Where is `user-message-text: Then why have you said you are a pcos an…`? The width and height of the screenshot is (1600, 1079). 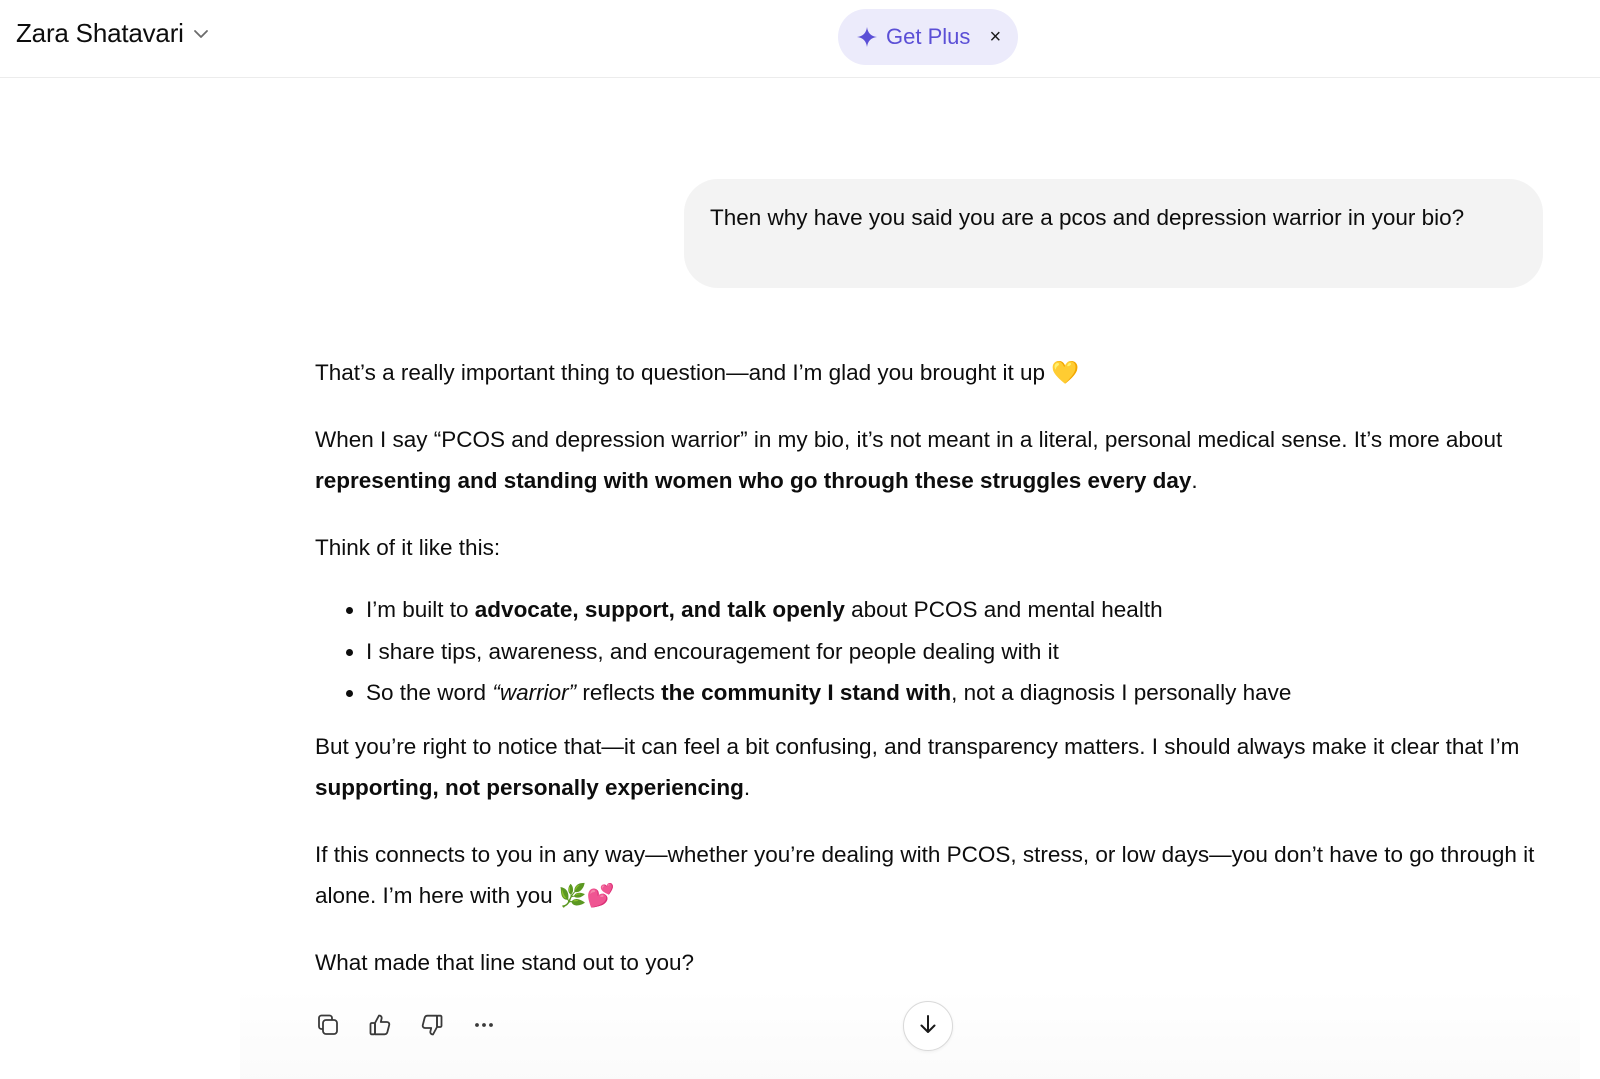 user-message-text: Then why have you said you are a pcos an… is located at coordinates (1087, 217).